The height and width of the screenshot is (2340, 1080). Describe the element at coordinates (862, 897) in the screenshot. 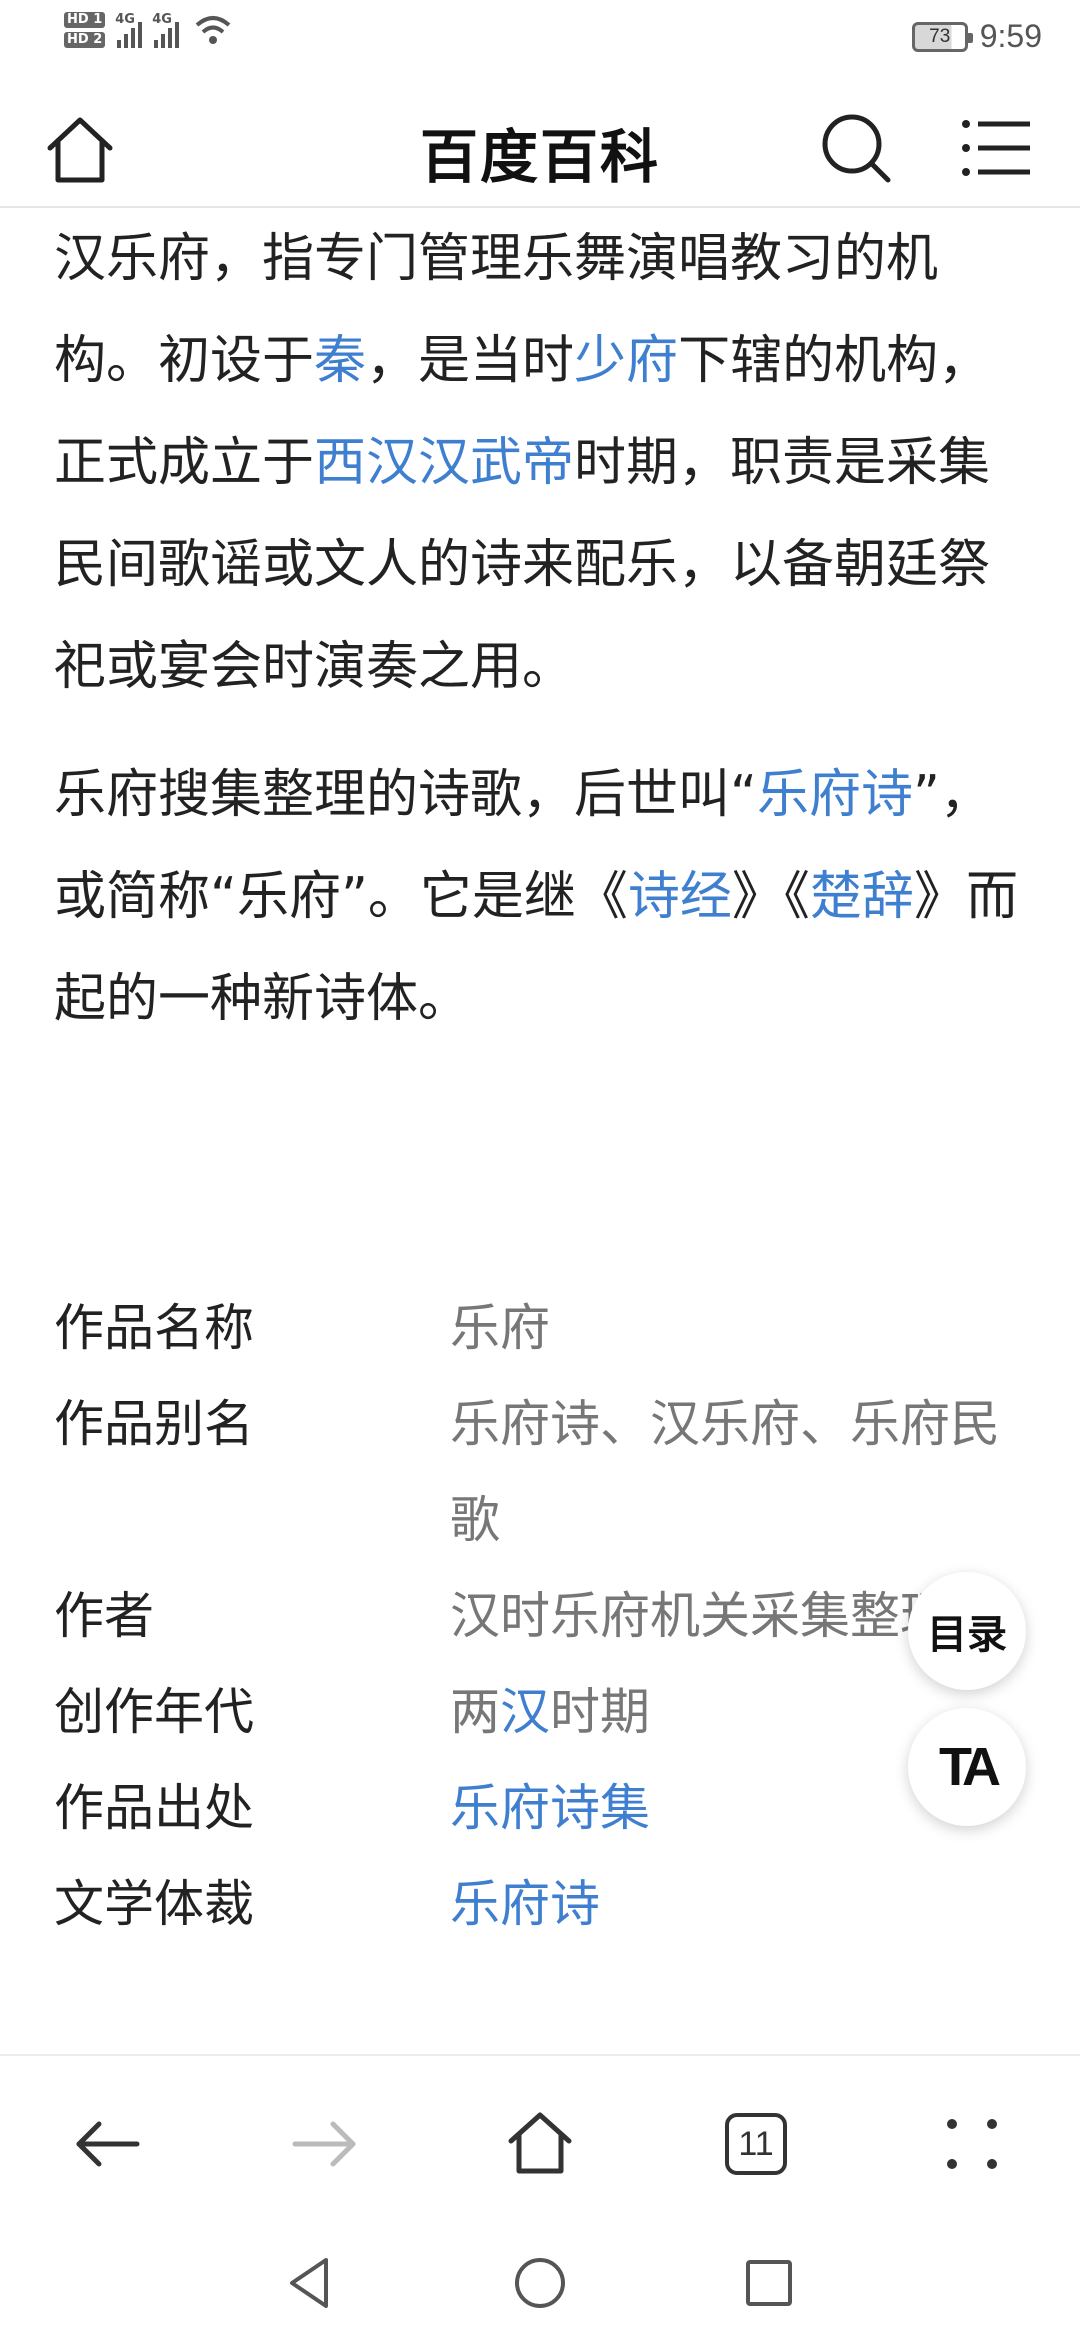

I see `article-link: 楚辞` at that location.